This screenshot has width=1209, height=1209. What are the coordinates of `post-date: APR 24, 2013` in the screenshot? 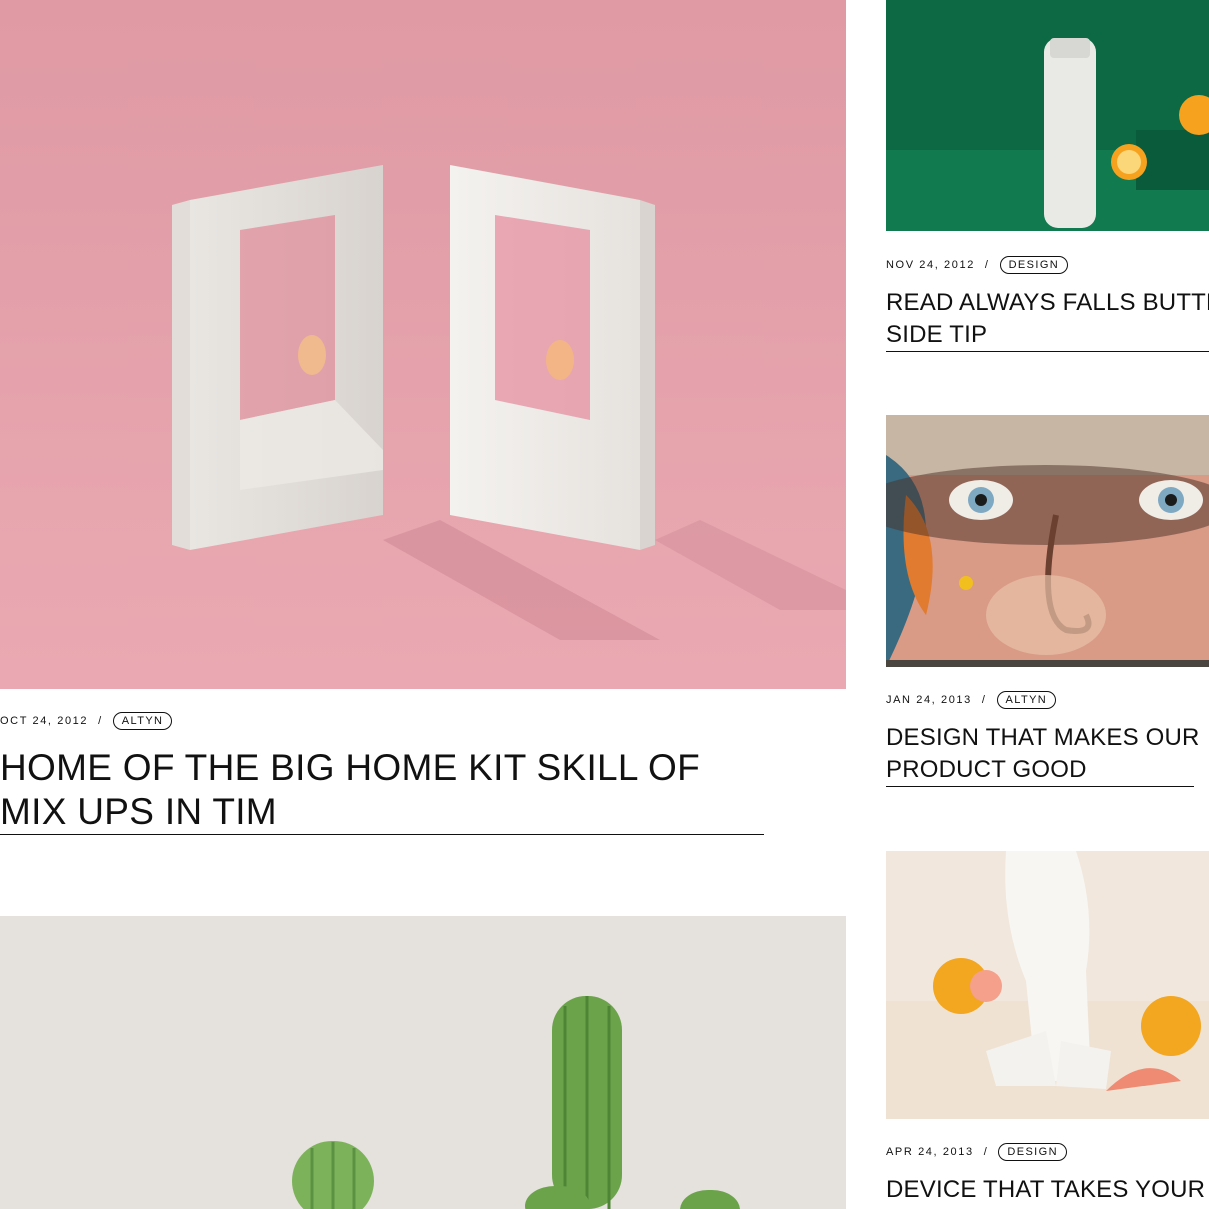 It's located at (930, 1152).